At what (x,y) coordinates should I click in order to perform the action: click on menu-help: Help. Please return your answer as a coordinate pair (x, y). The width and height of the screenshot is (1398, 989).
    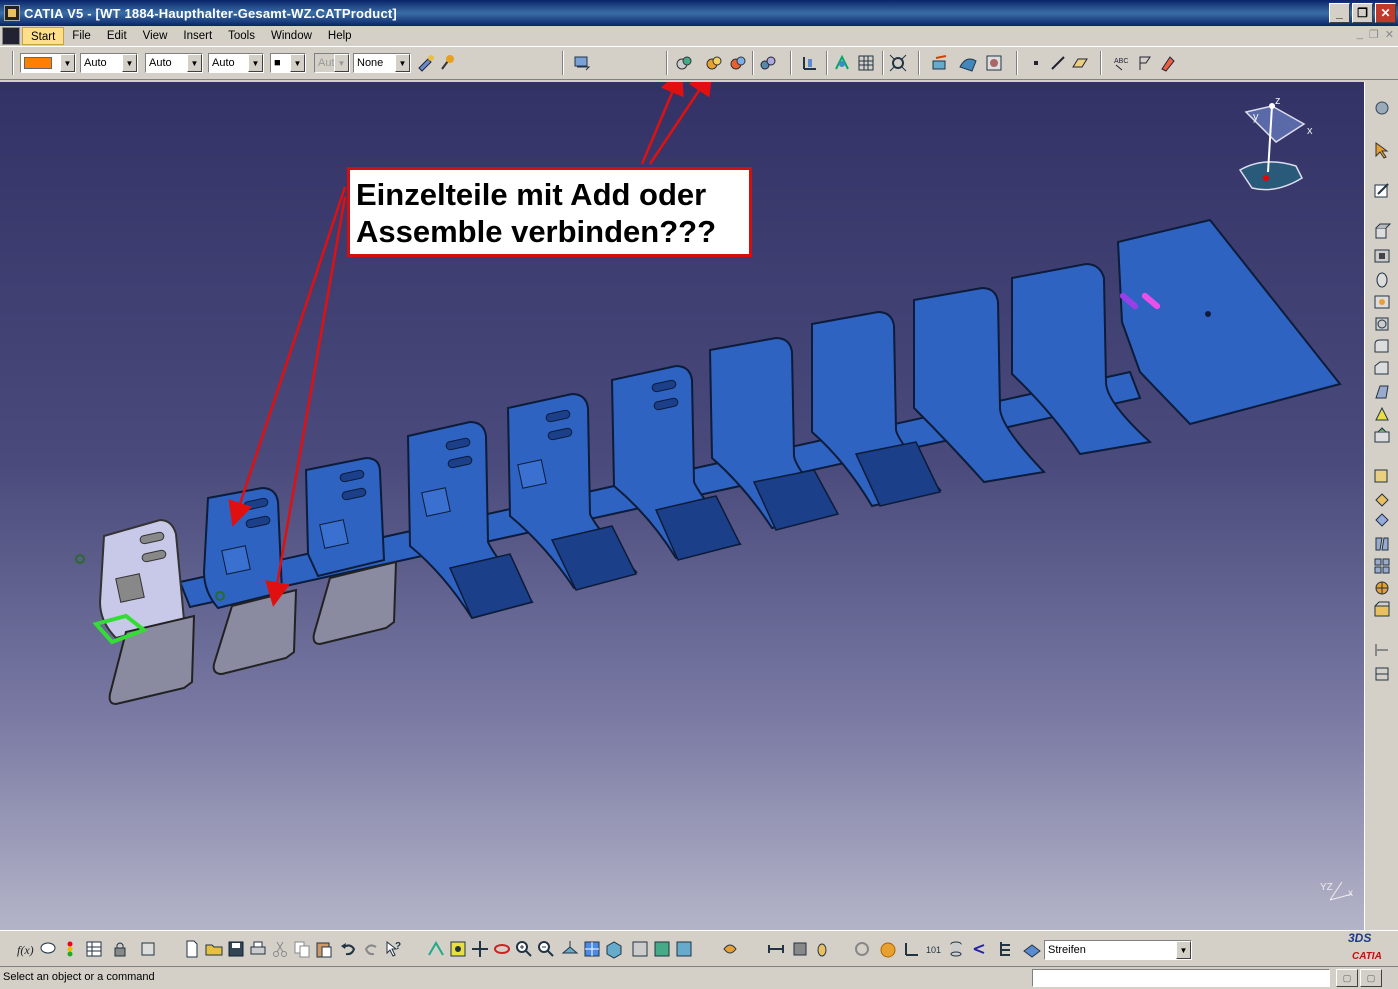
    Looking at the image, I should click on (340, 36).